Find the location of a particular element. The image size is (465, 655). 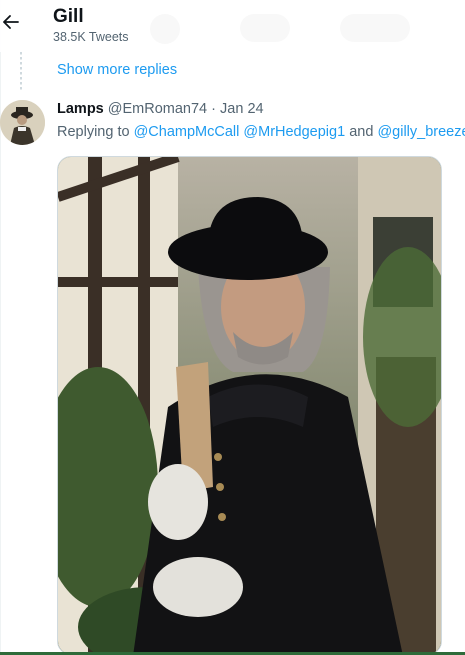

tweet-header: Lamps @EmRoman74 · Jan 24 is located at coordinates (160, 109).